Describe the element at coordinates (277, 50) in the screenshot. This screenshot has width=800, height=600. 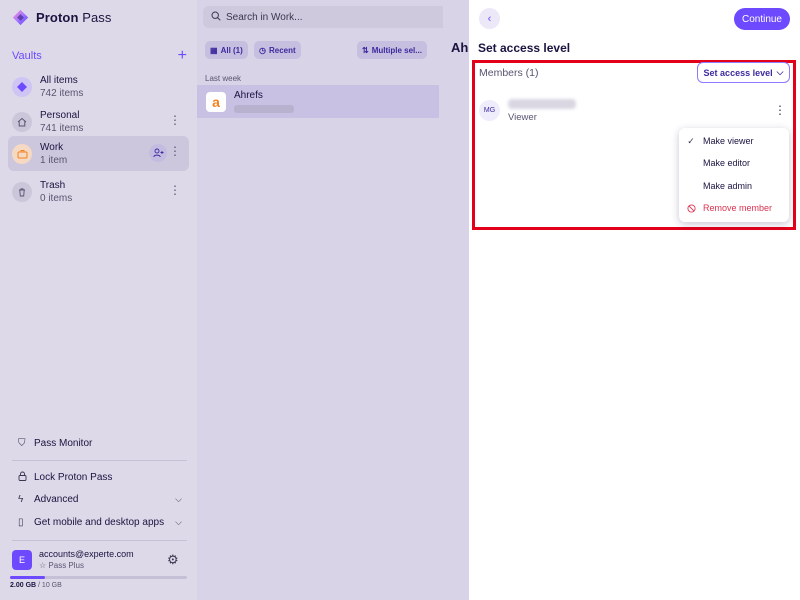
I see `filter-recent-chip: ◷ Recent` at that location.